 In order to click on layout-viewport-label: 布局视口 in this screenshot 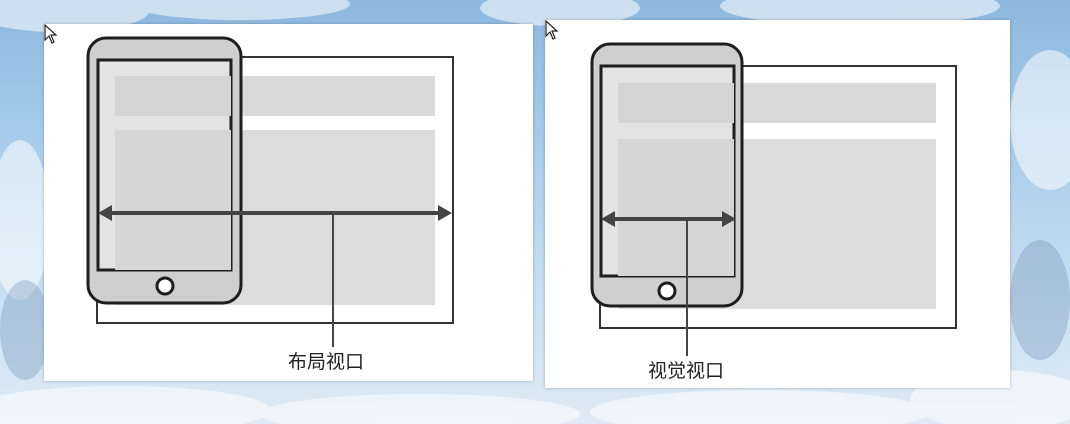, I will do `click(326, 362)`.